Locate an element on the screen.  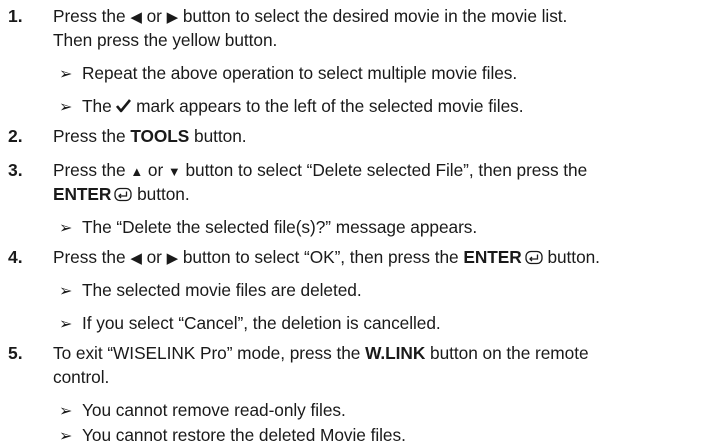
step-5-text-a: To exit “WISELINK Pro” mode, press the is located at coordinates (209, 353).